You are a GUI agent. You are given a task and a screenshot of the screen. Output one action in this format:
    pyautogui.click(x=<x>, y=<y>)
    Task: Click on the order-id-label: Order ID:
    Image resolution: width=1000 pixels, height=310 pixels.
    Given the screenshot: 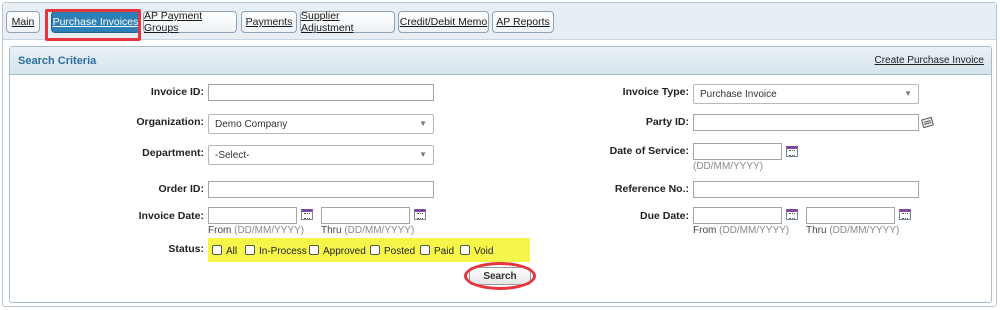 What is the action you would take?
    pyautogui.click(x=181, y=189)
    